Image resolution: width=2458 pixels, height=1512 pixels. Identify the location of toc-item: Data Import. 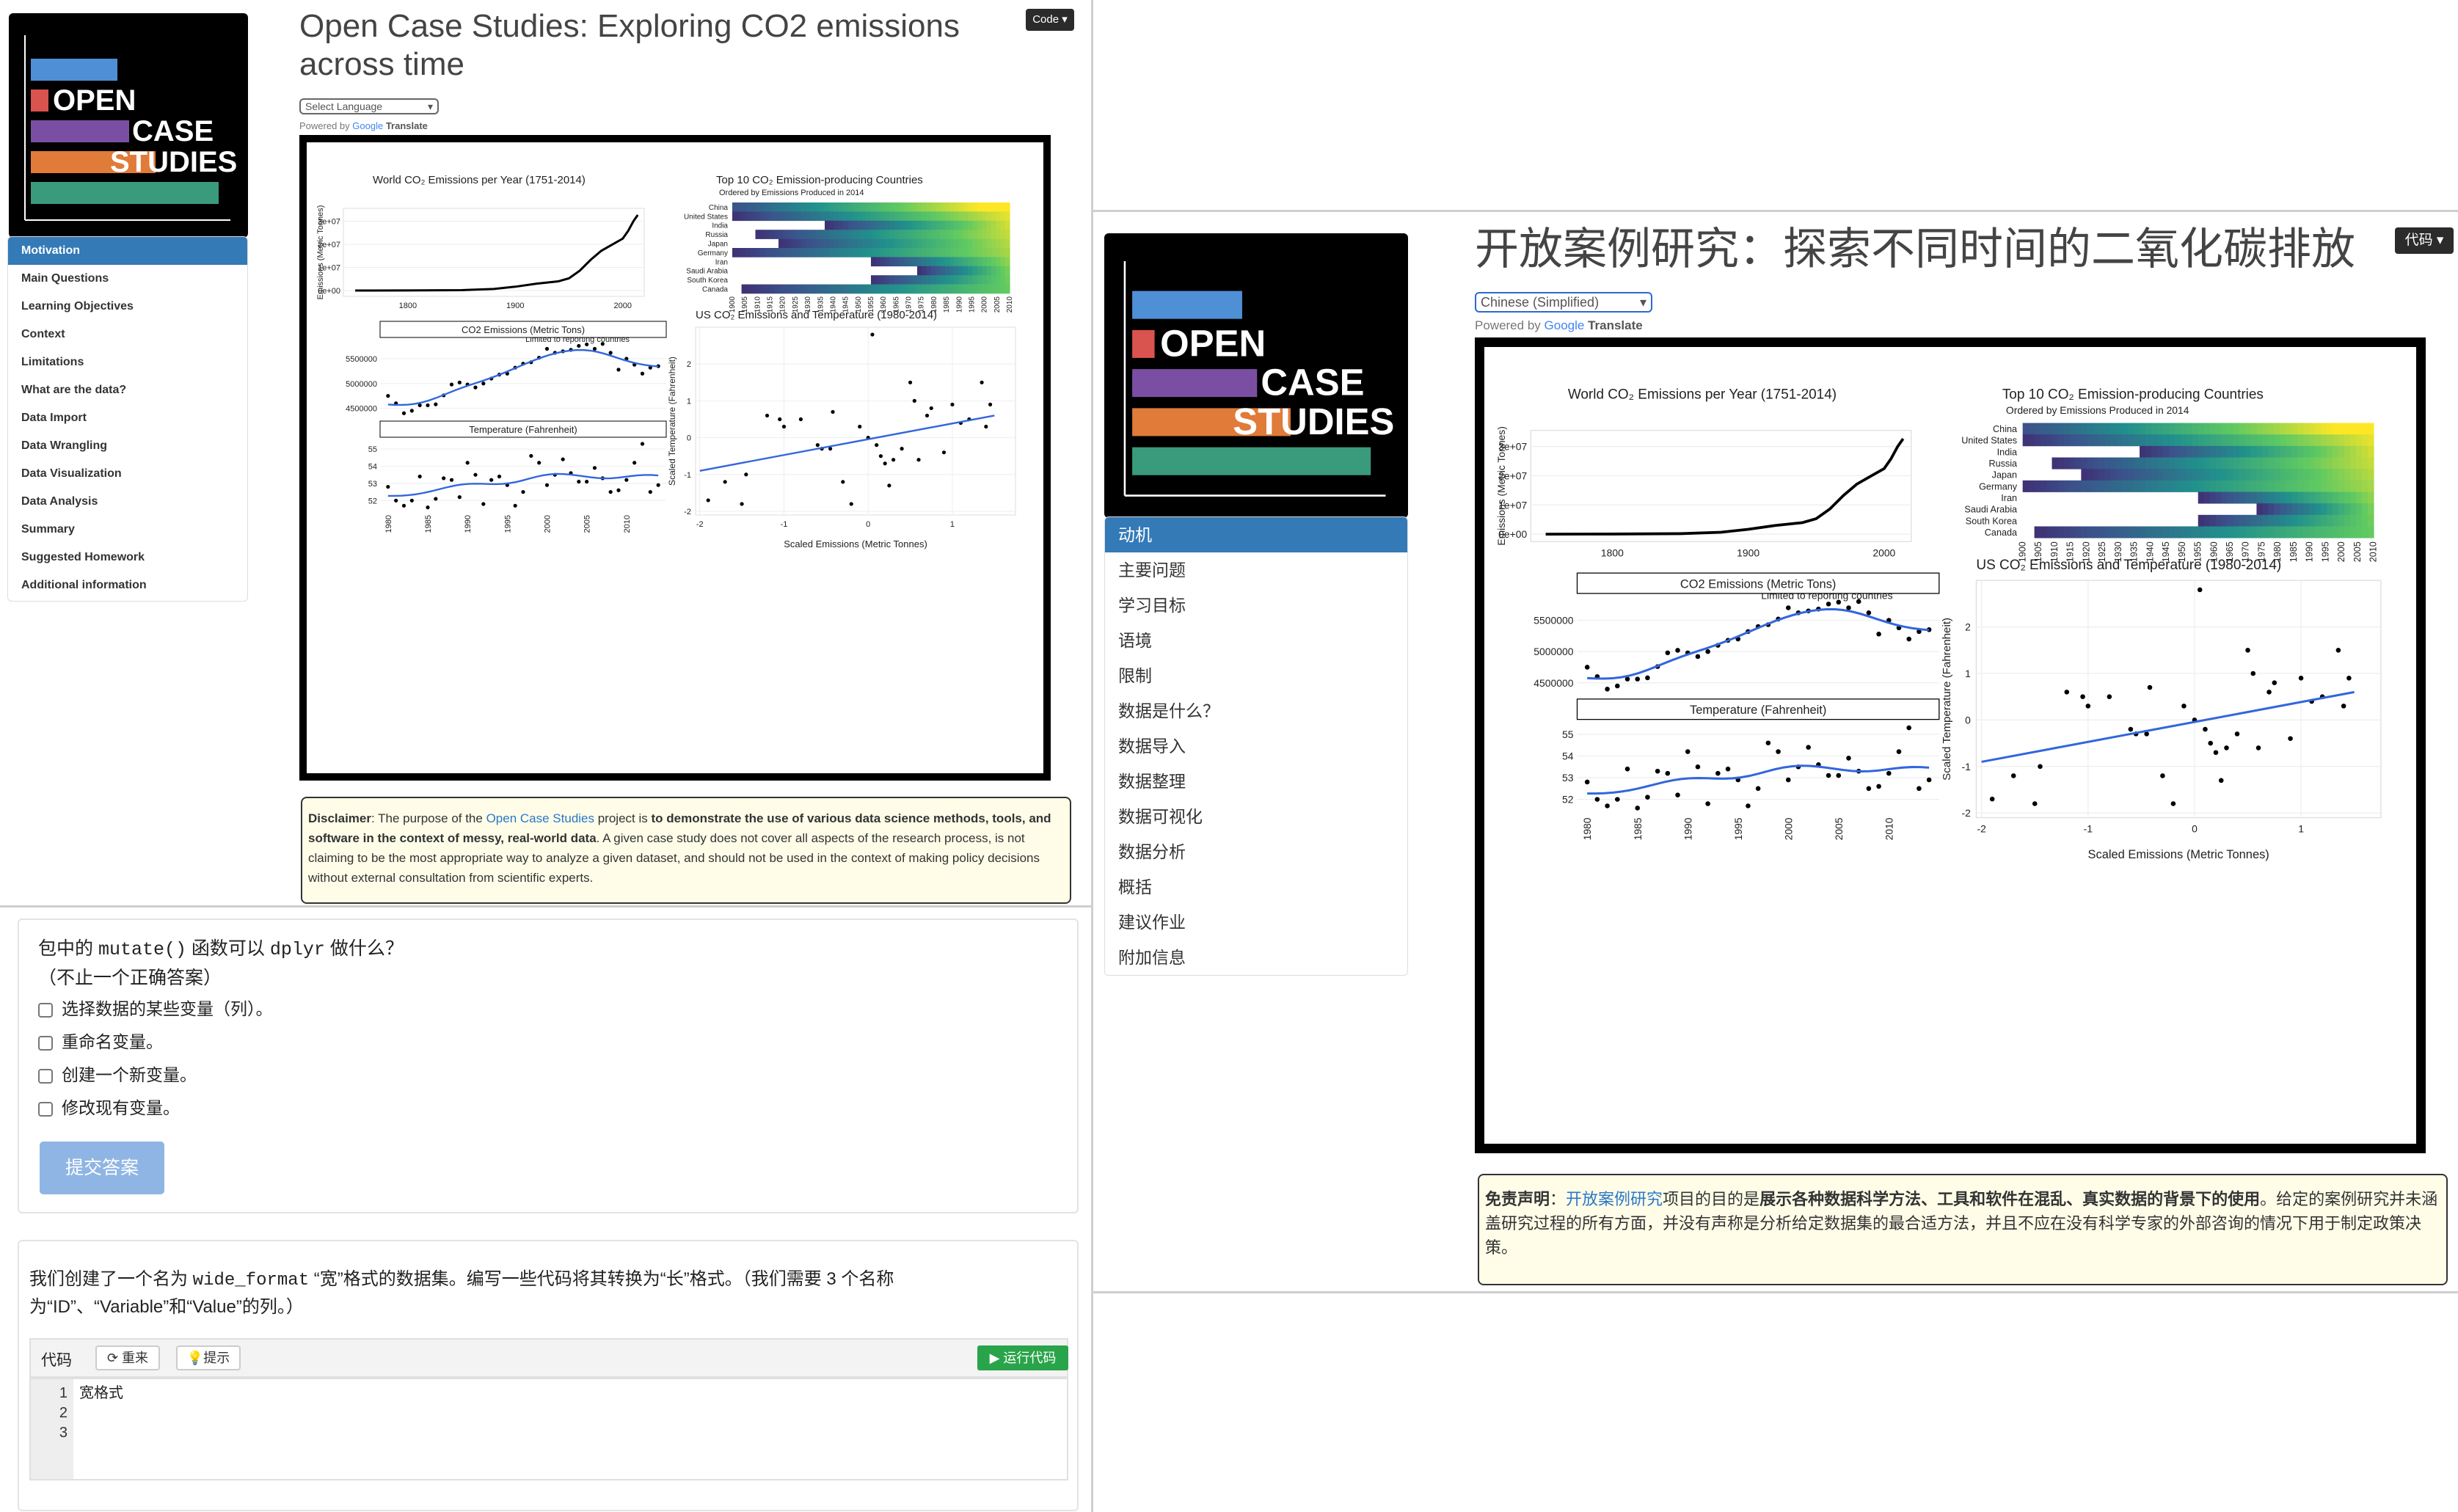
(128, 418).